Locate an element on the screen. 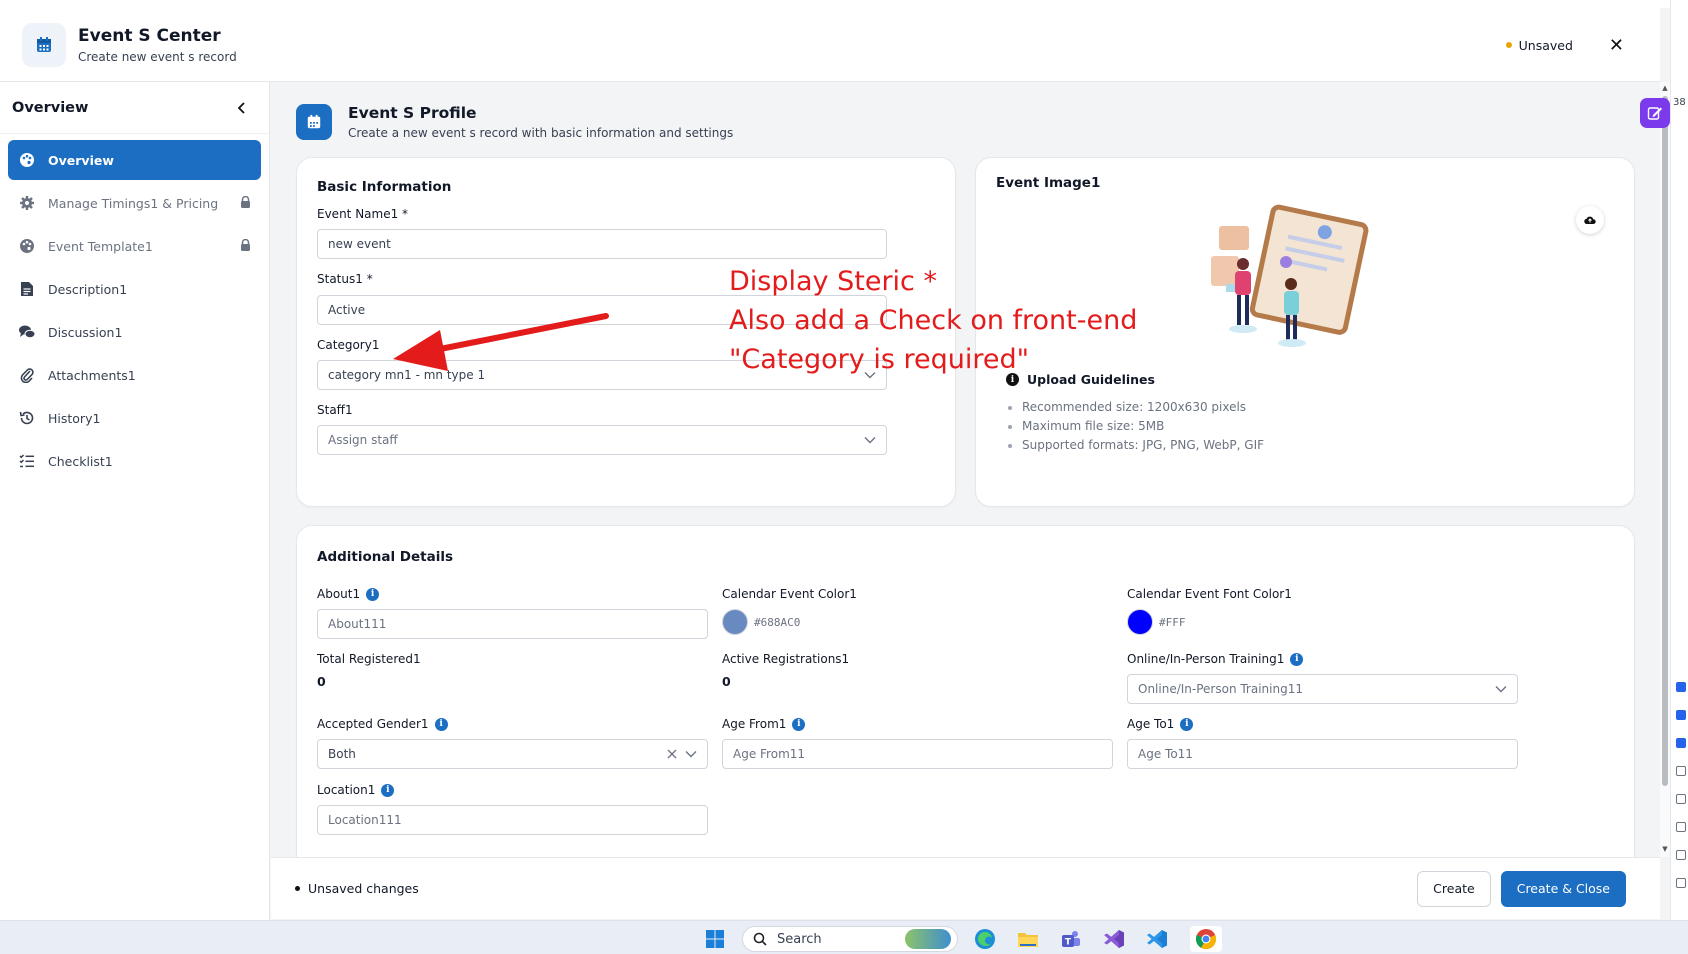 The image size is (1688, 954). age-to-label-text: Age To1 is located at coordinates (1151, 724).